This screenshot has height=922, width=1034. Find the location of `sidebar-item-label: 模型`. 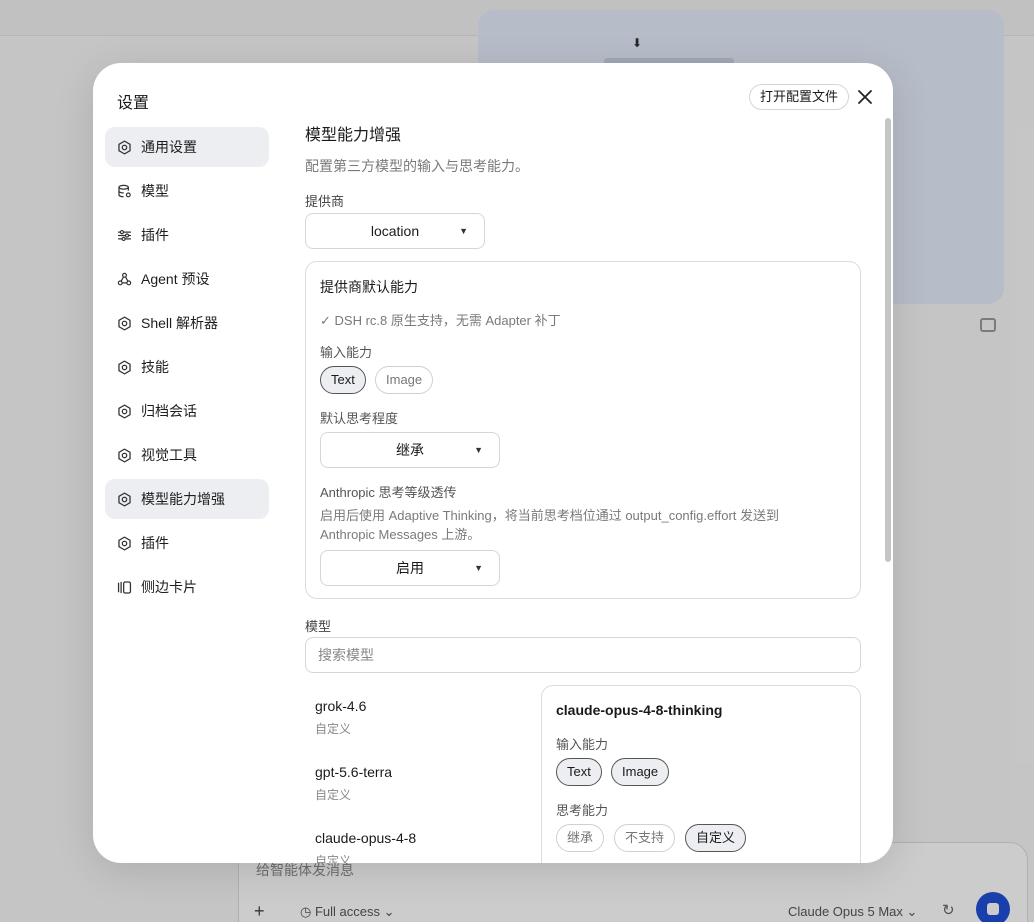

sidebar-item-label: 模型 is located at coordinates (155, 191).